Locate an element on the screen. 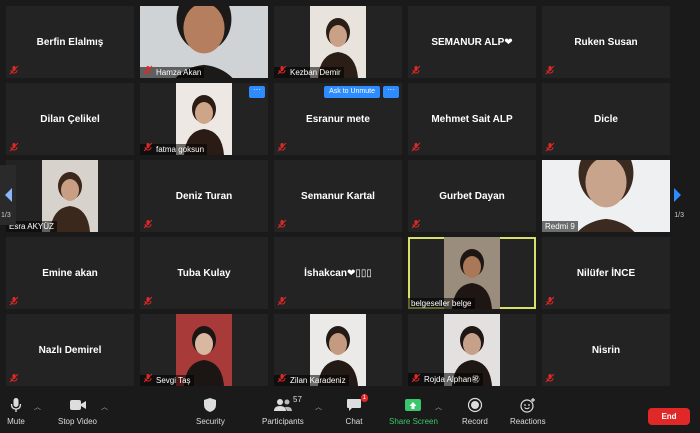 This screenshot has width=700, height=433. reactions-button: Reactions is located at coordinates (528, 411).